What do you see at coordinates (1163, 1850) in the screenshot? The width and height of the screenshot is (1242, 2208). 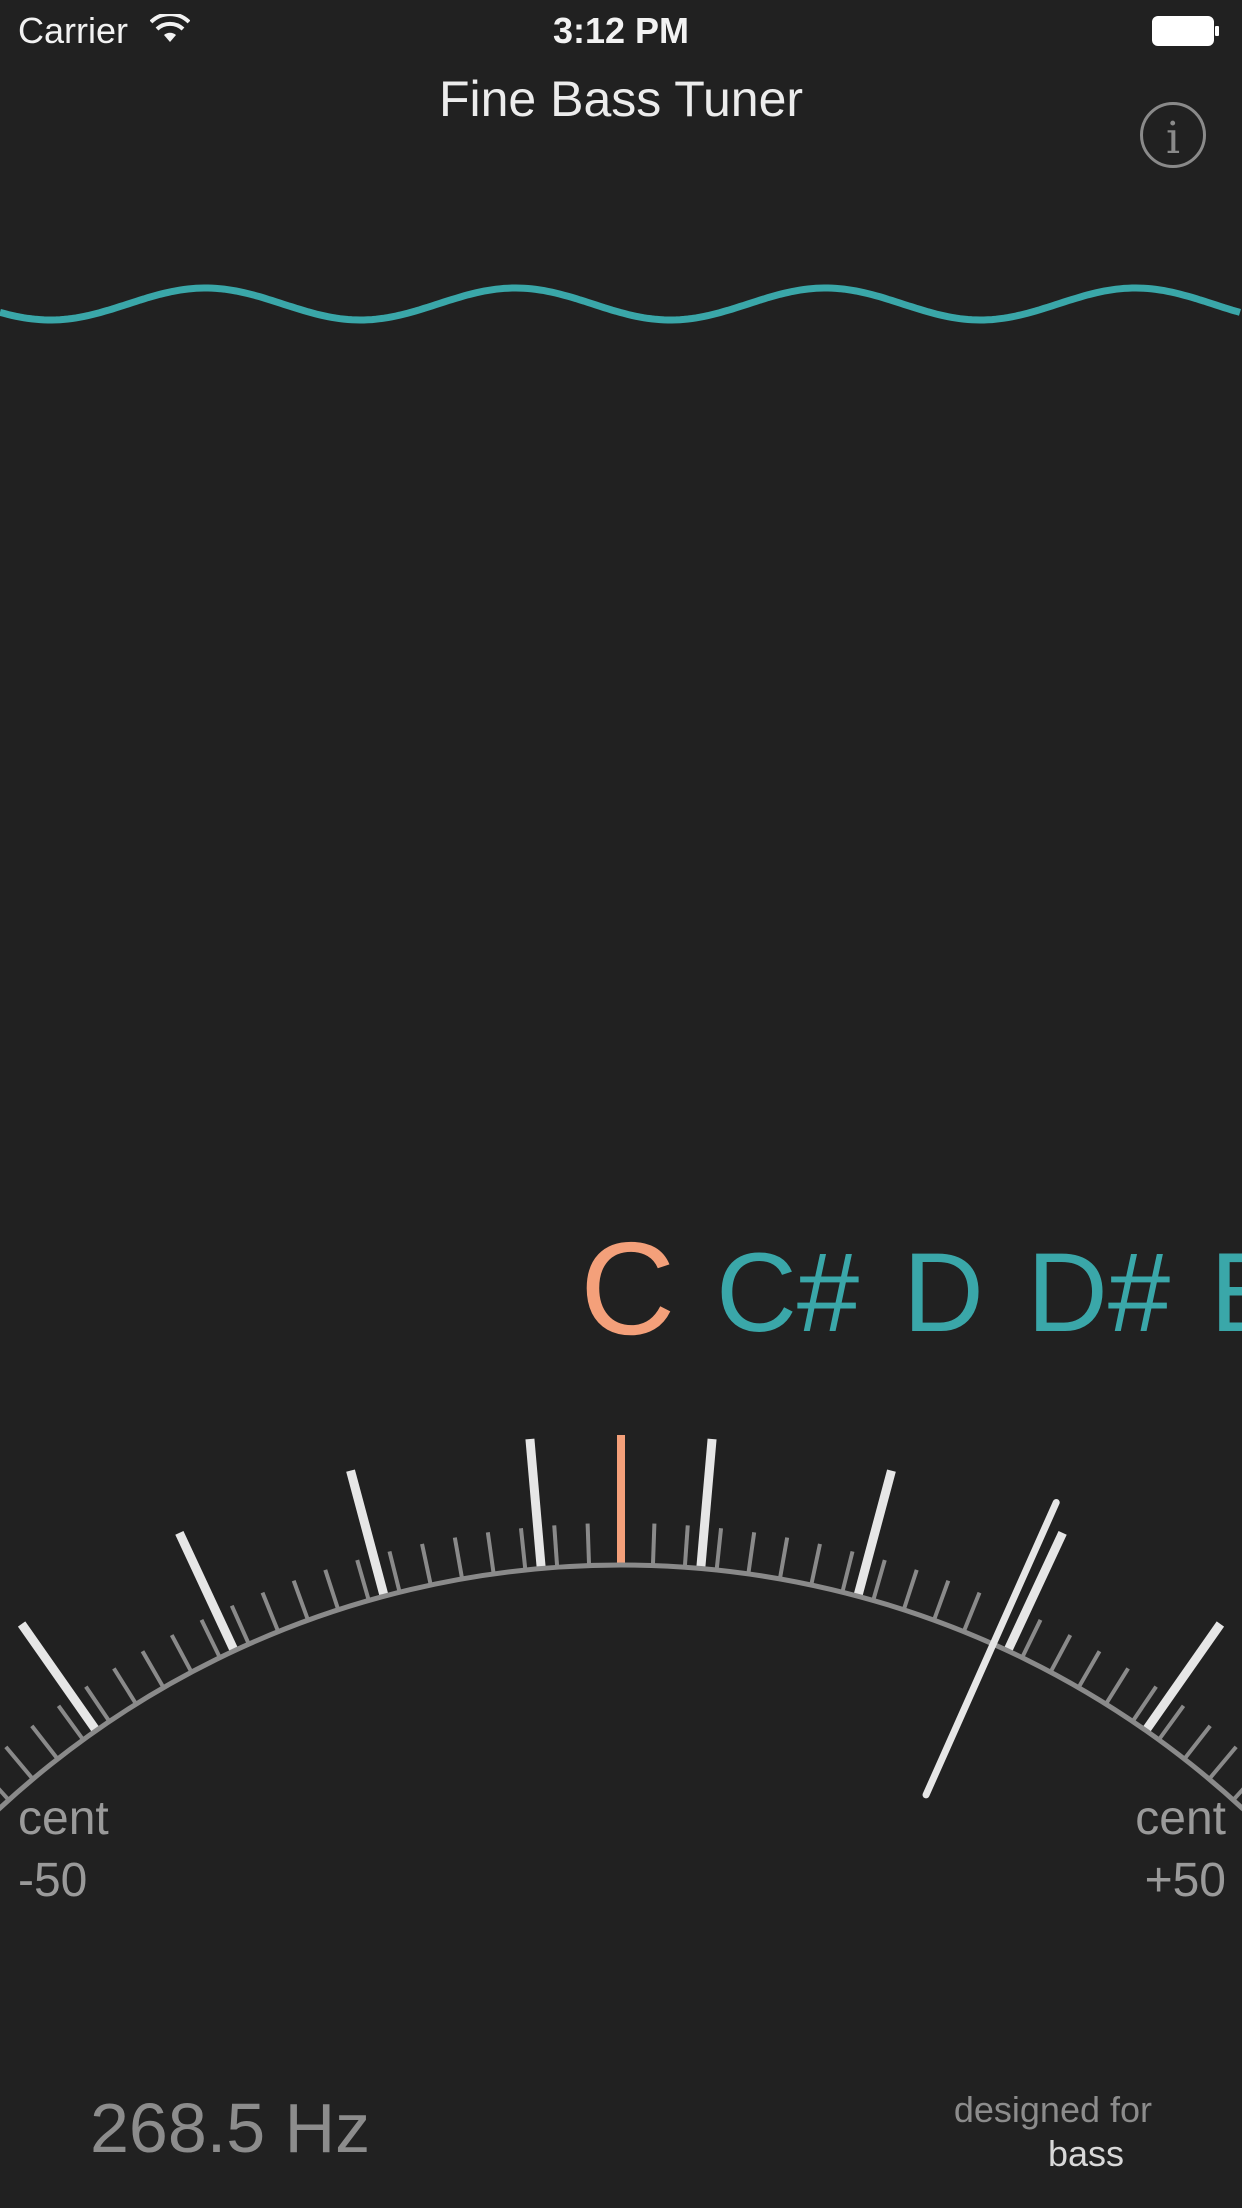 I see `cent-max-label: cent +50` at bounding box center [1163, 1850].